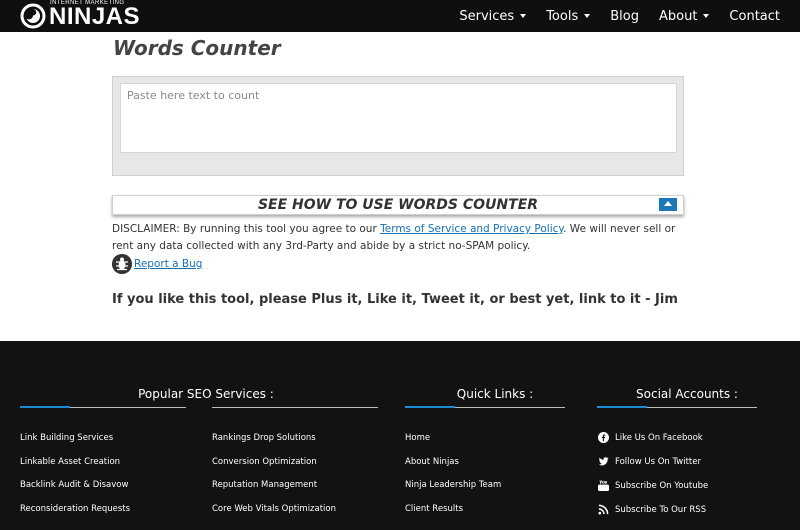 The height and width of the screenshot is (530, 800). What do you see at coordinates (432, 462) in the screenshot?
I see `footer-link-about: About Ninjas` at bounding box center [432, 462].